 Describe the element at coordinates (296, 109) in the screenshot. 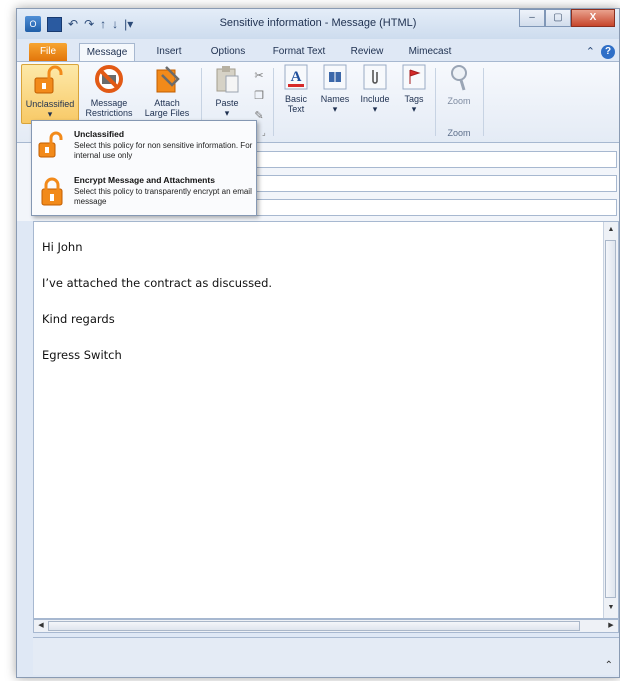

I see `basic-text-label-2: Text` at that location.